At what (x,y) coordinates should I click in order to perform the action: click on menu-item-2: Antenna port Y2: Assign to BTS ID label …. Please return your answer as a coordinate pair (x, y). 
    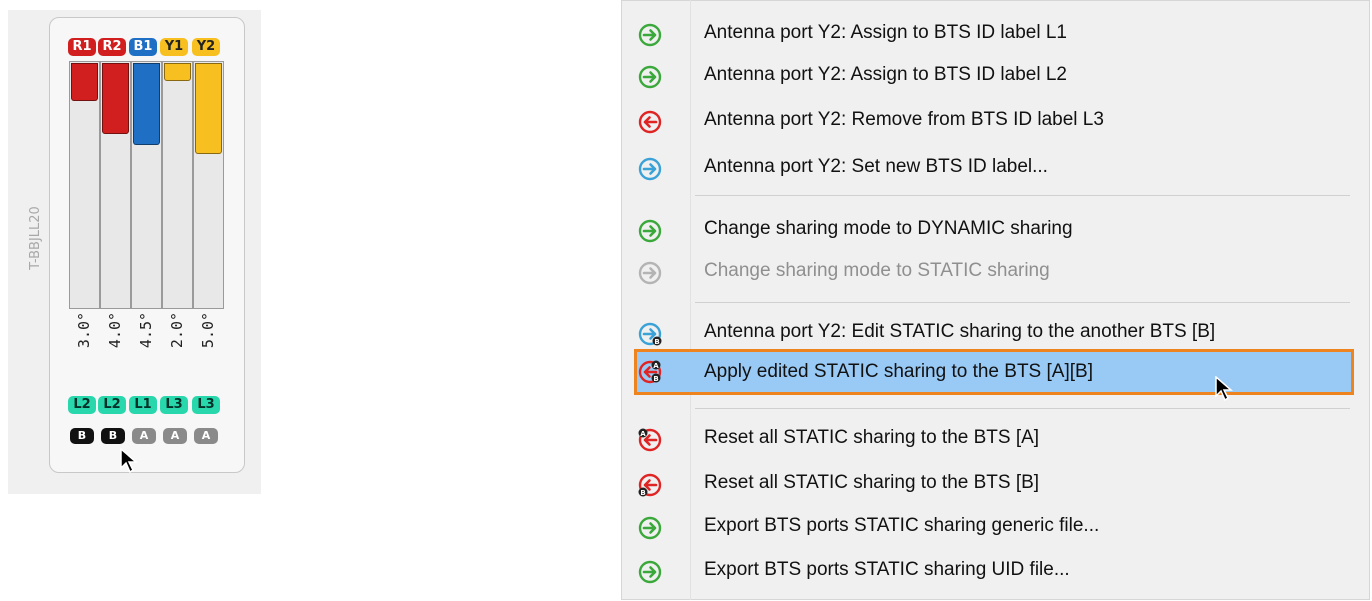
    Looking at the image, I should click on (994, 75).